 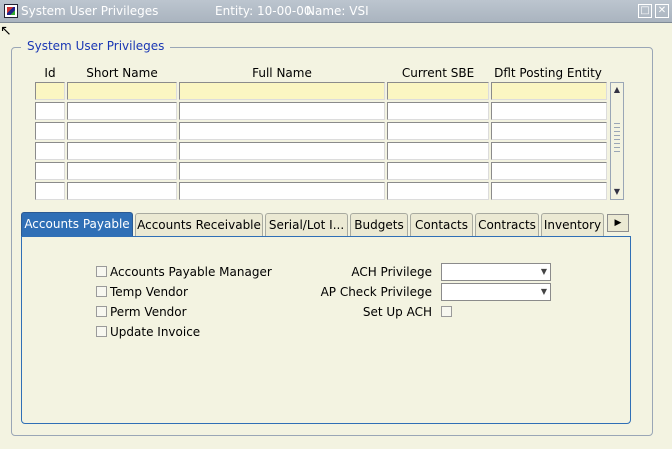 What do you see at coordinates (391, 272) in the screenshot?
I see `ach-privilege-label: ACH Privilege` at bounding box center [391, 272].